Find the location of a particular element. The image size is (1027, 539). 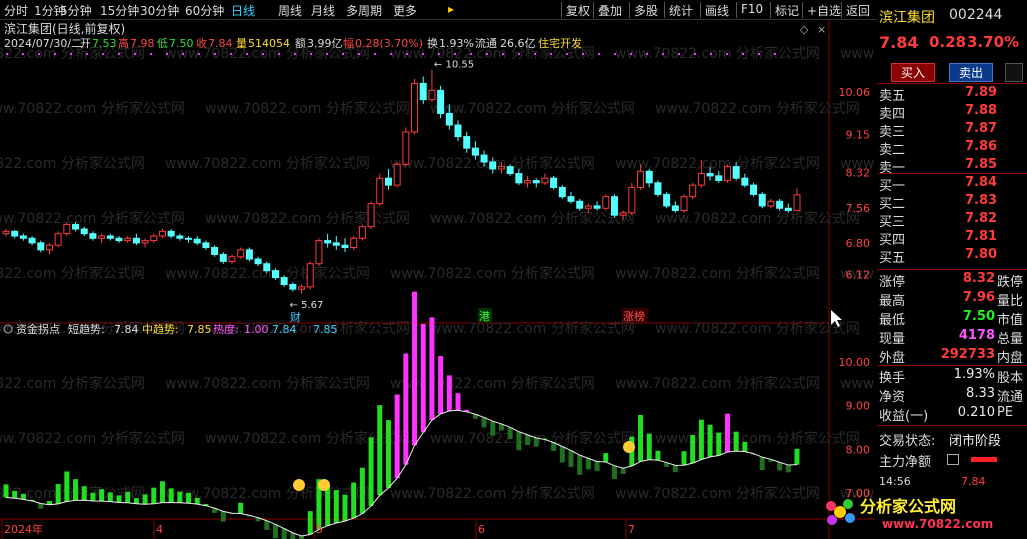

bid-row-6: 买二 7.83 is located at coordinates (952, 202).